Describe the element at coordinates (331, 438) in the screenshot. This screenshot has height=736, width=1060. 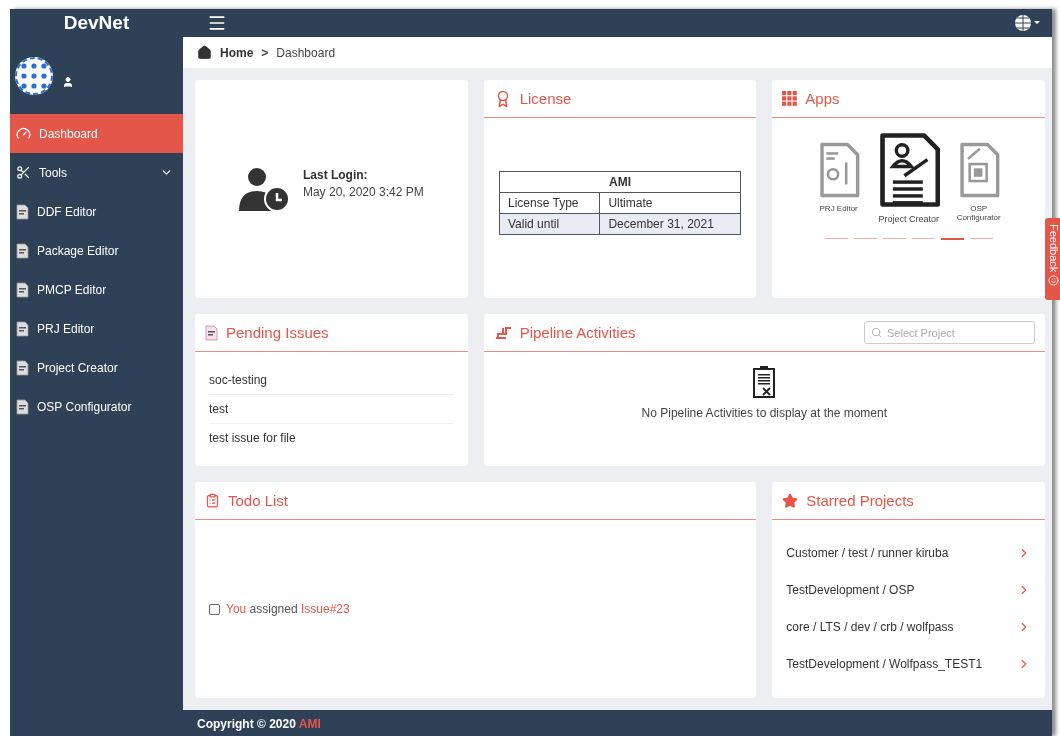
I see `issue-item: test issue for file` at that location.